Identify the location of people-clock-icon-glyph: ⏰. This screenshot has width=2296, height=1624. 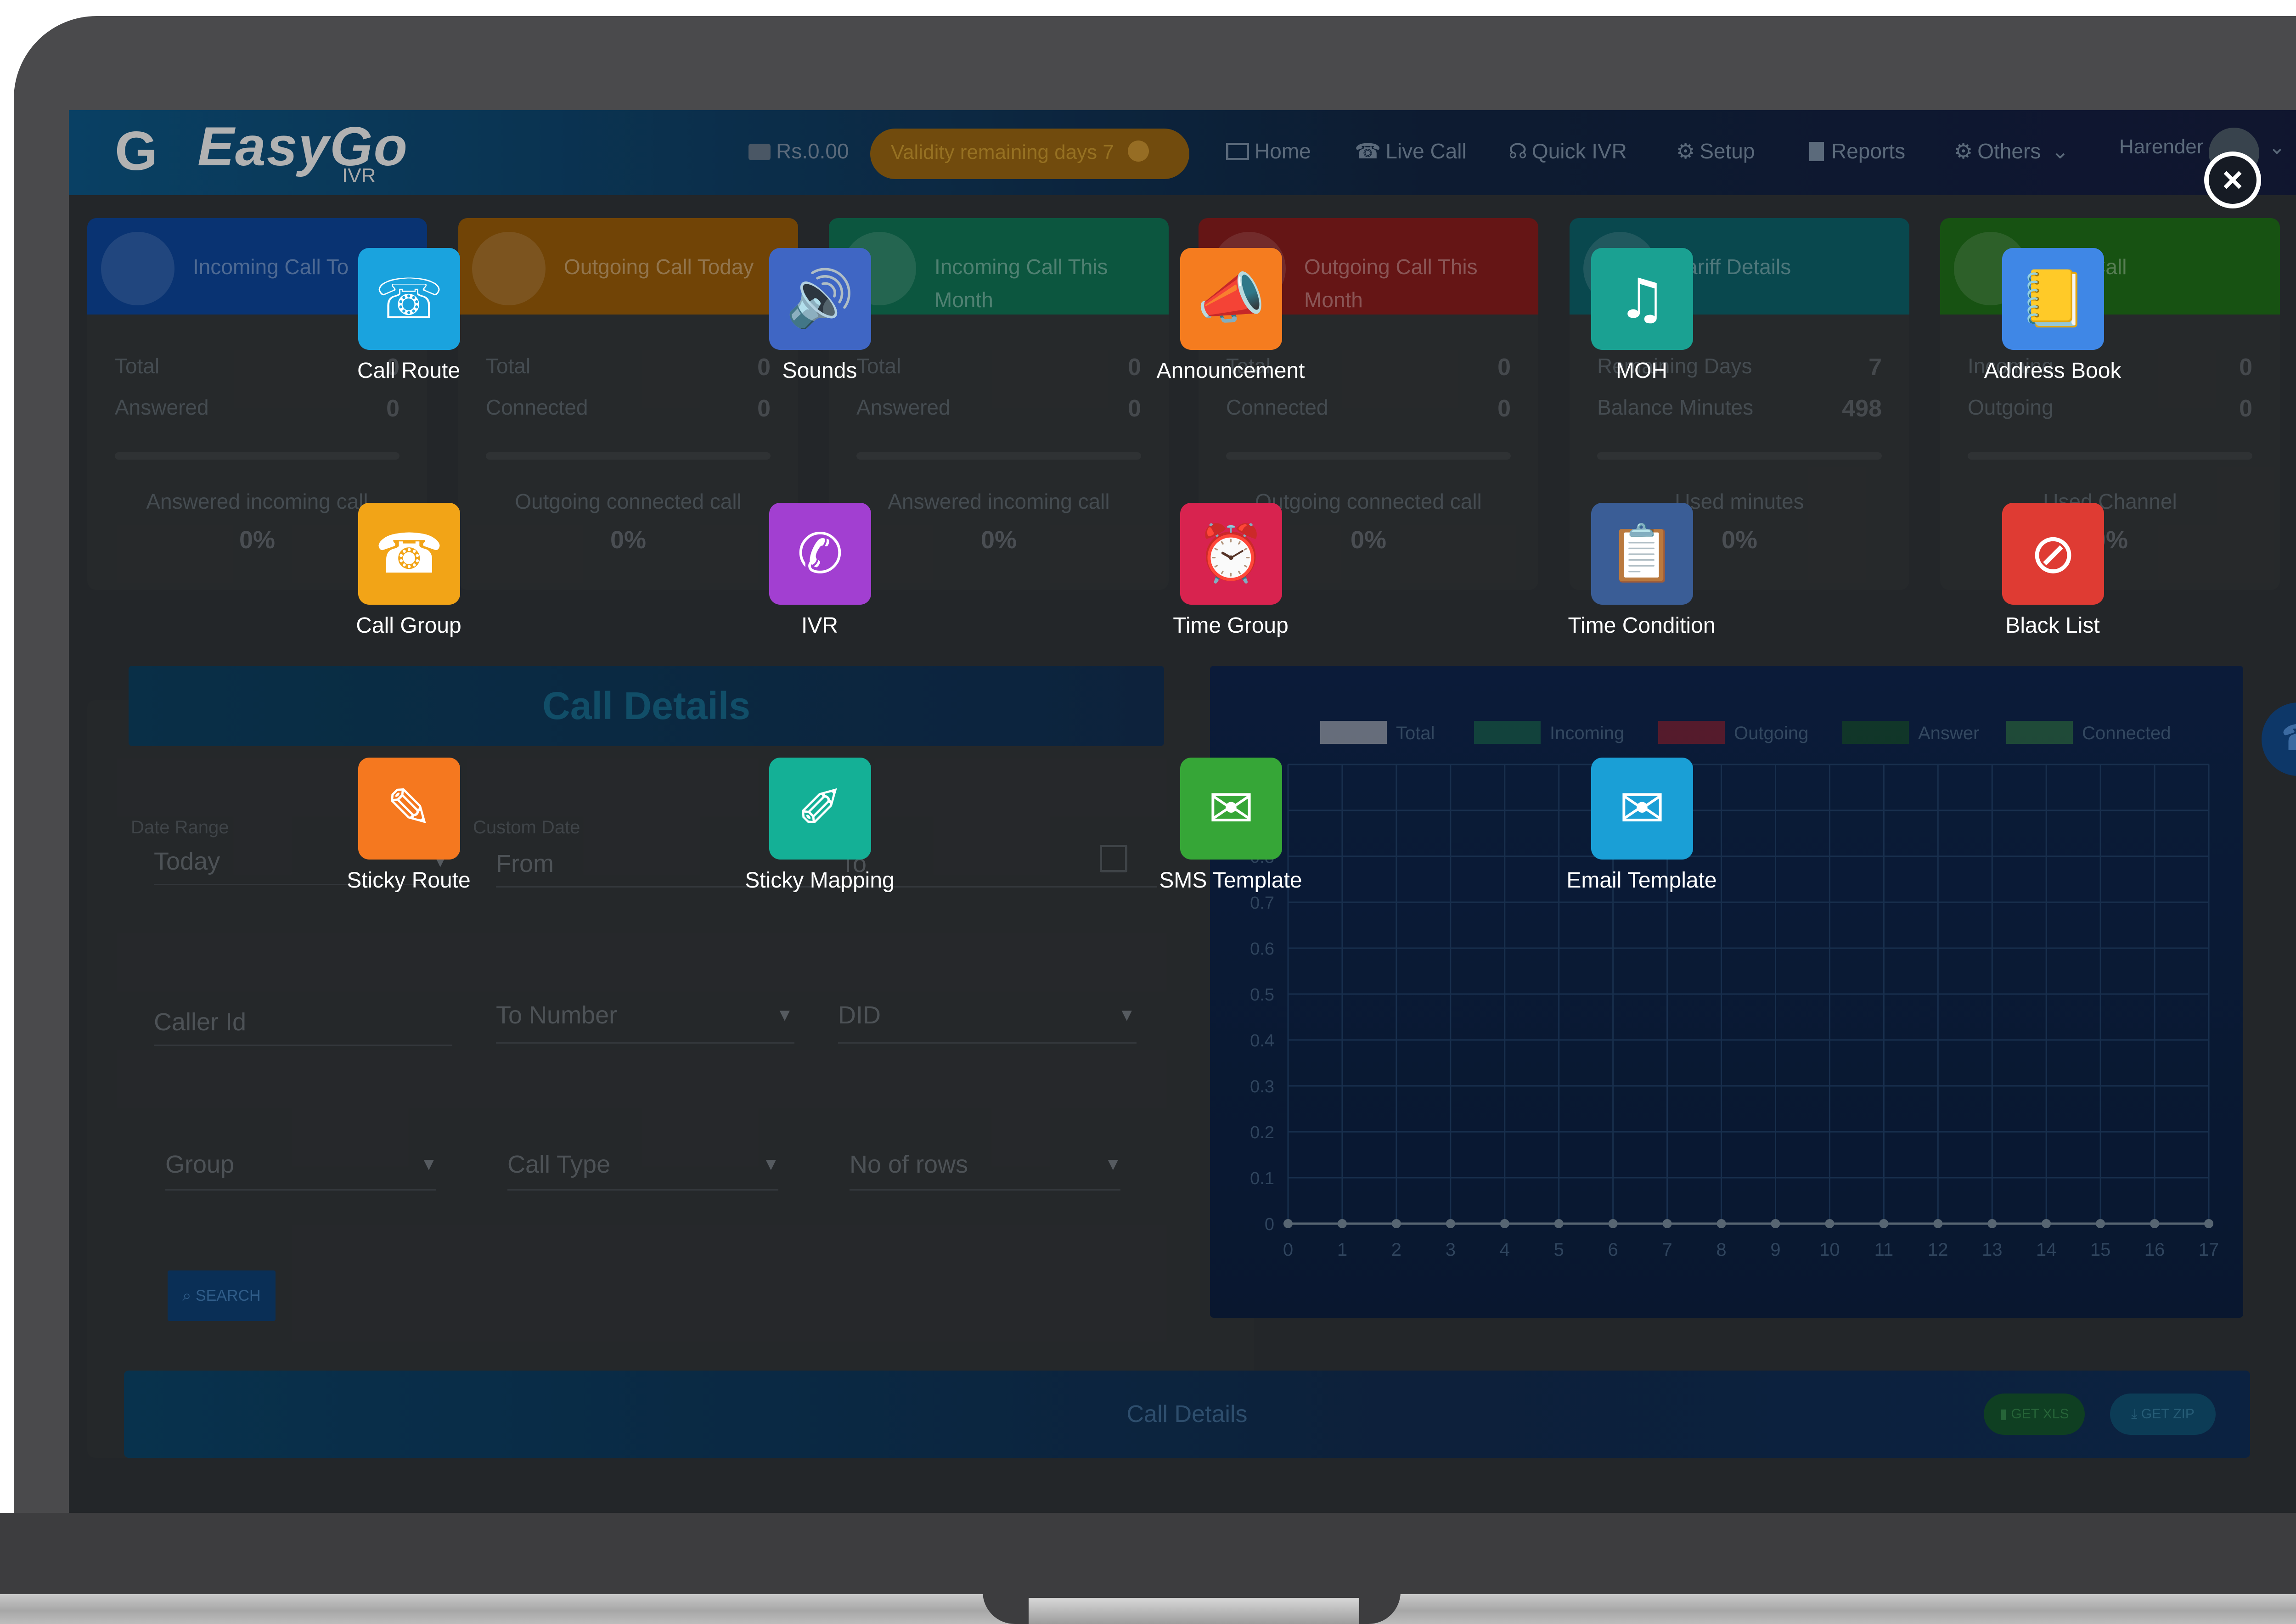
(1231, 553).